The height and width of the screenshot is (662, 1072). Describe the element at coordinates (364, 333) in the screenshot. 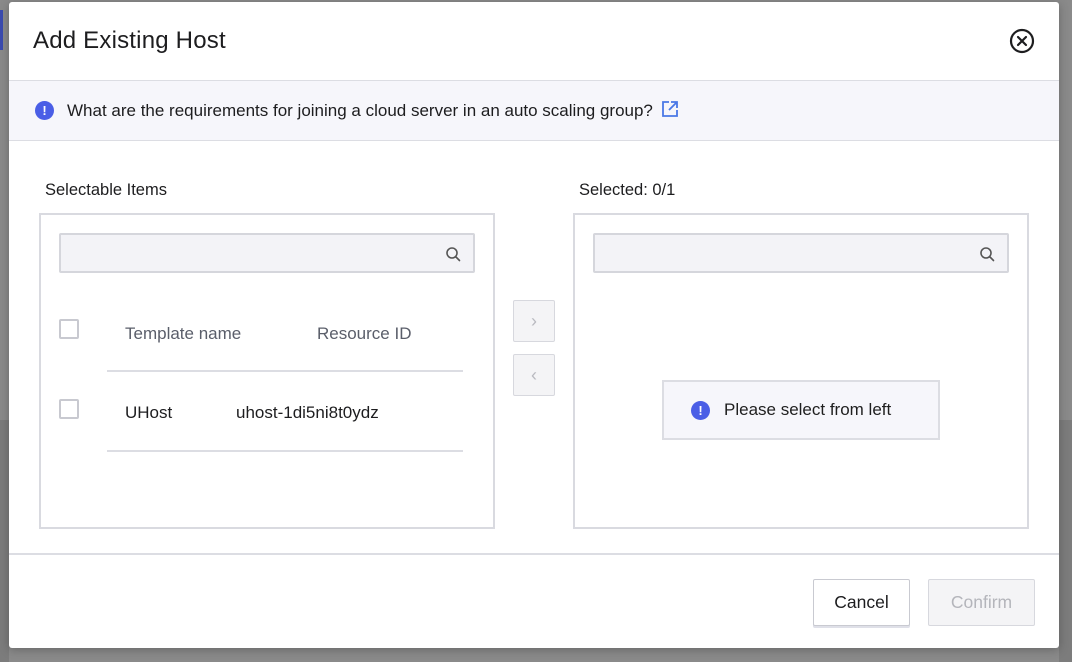

I see `col-resource-id: Resource ID` at that location.